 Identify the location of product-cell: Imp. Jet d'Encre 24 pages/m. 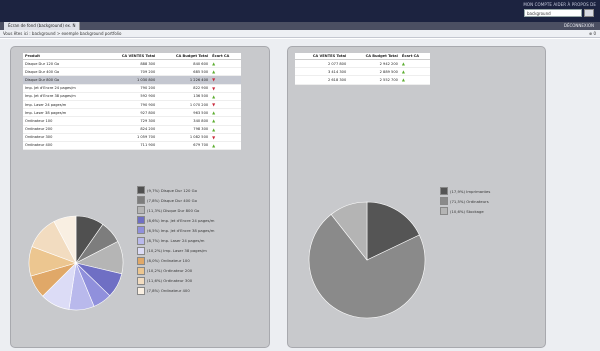
(63, 88).